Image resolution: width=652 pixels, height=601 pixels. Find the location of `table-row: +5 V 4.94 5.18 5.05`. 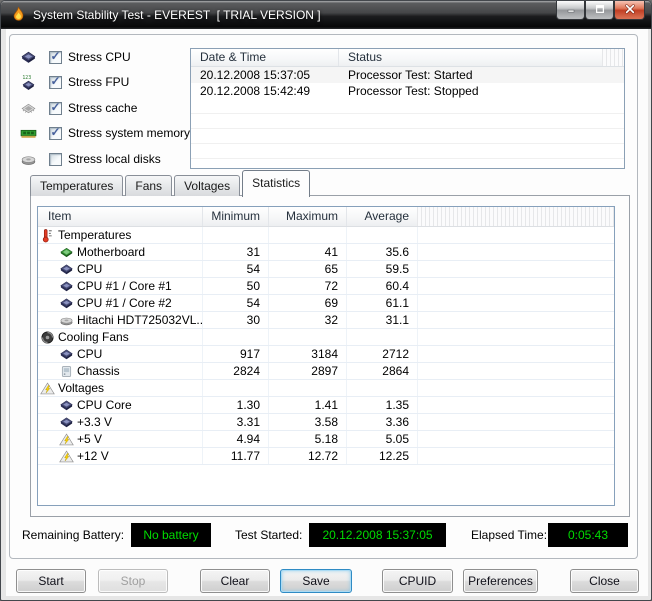

table-row: +5 V 4.94 5.18 5.05 is located at coordinates (326, 439).